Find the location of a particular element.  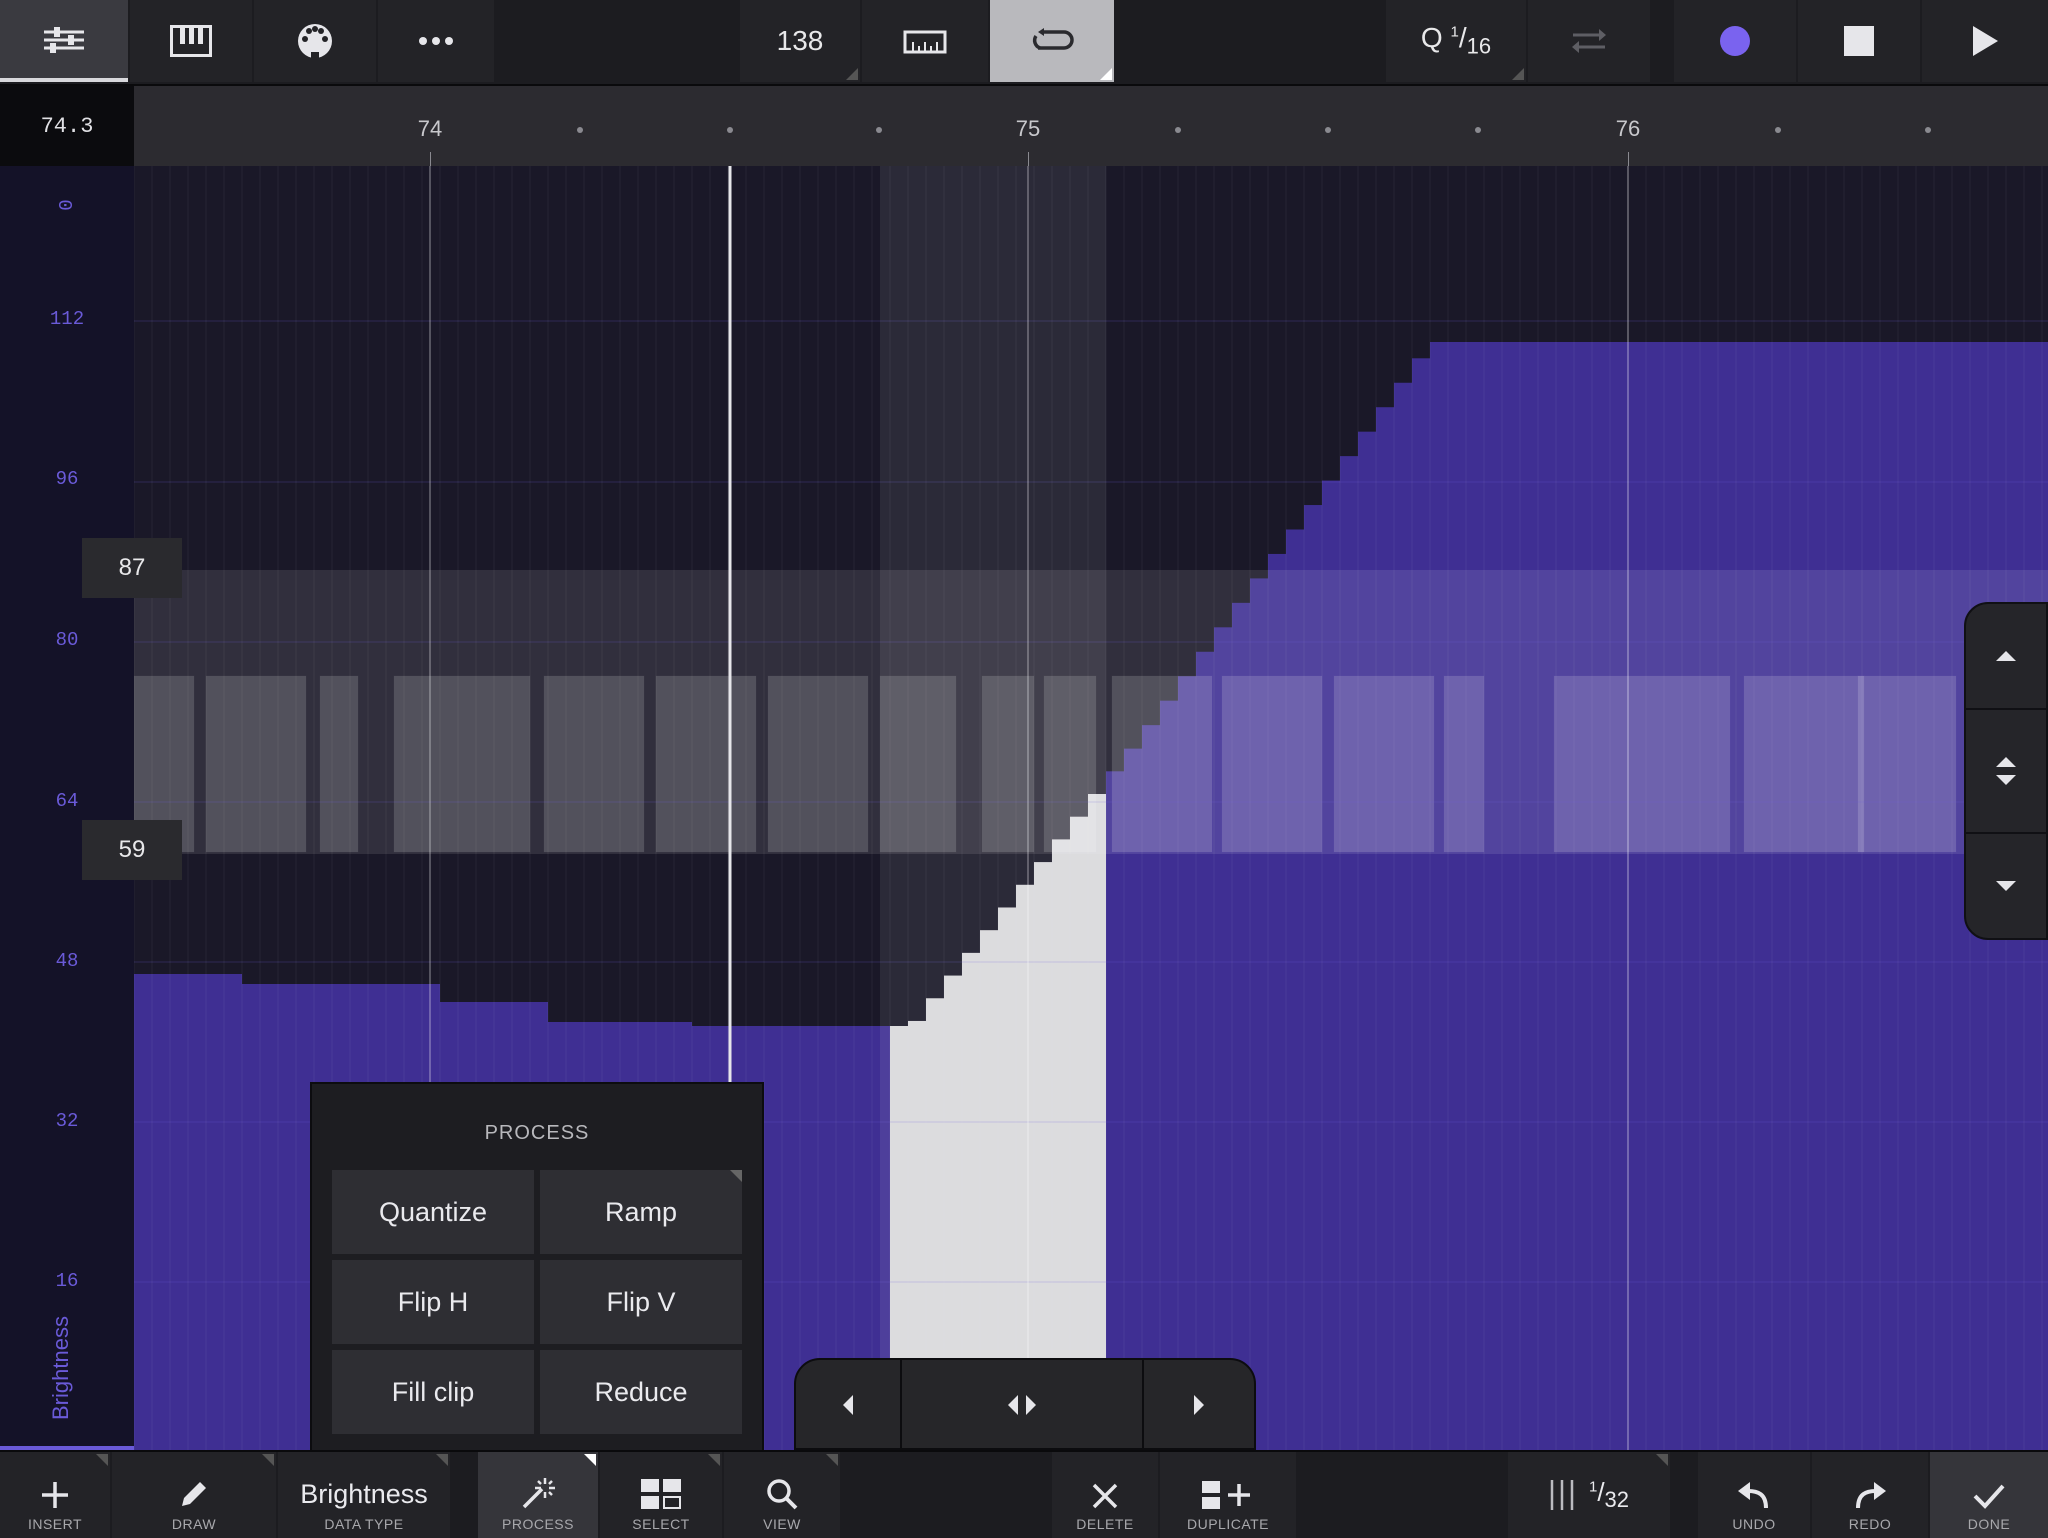

metronome-button is located at coordinates (925, 41).